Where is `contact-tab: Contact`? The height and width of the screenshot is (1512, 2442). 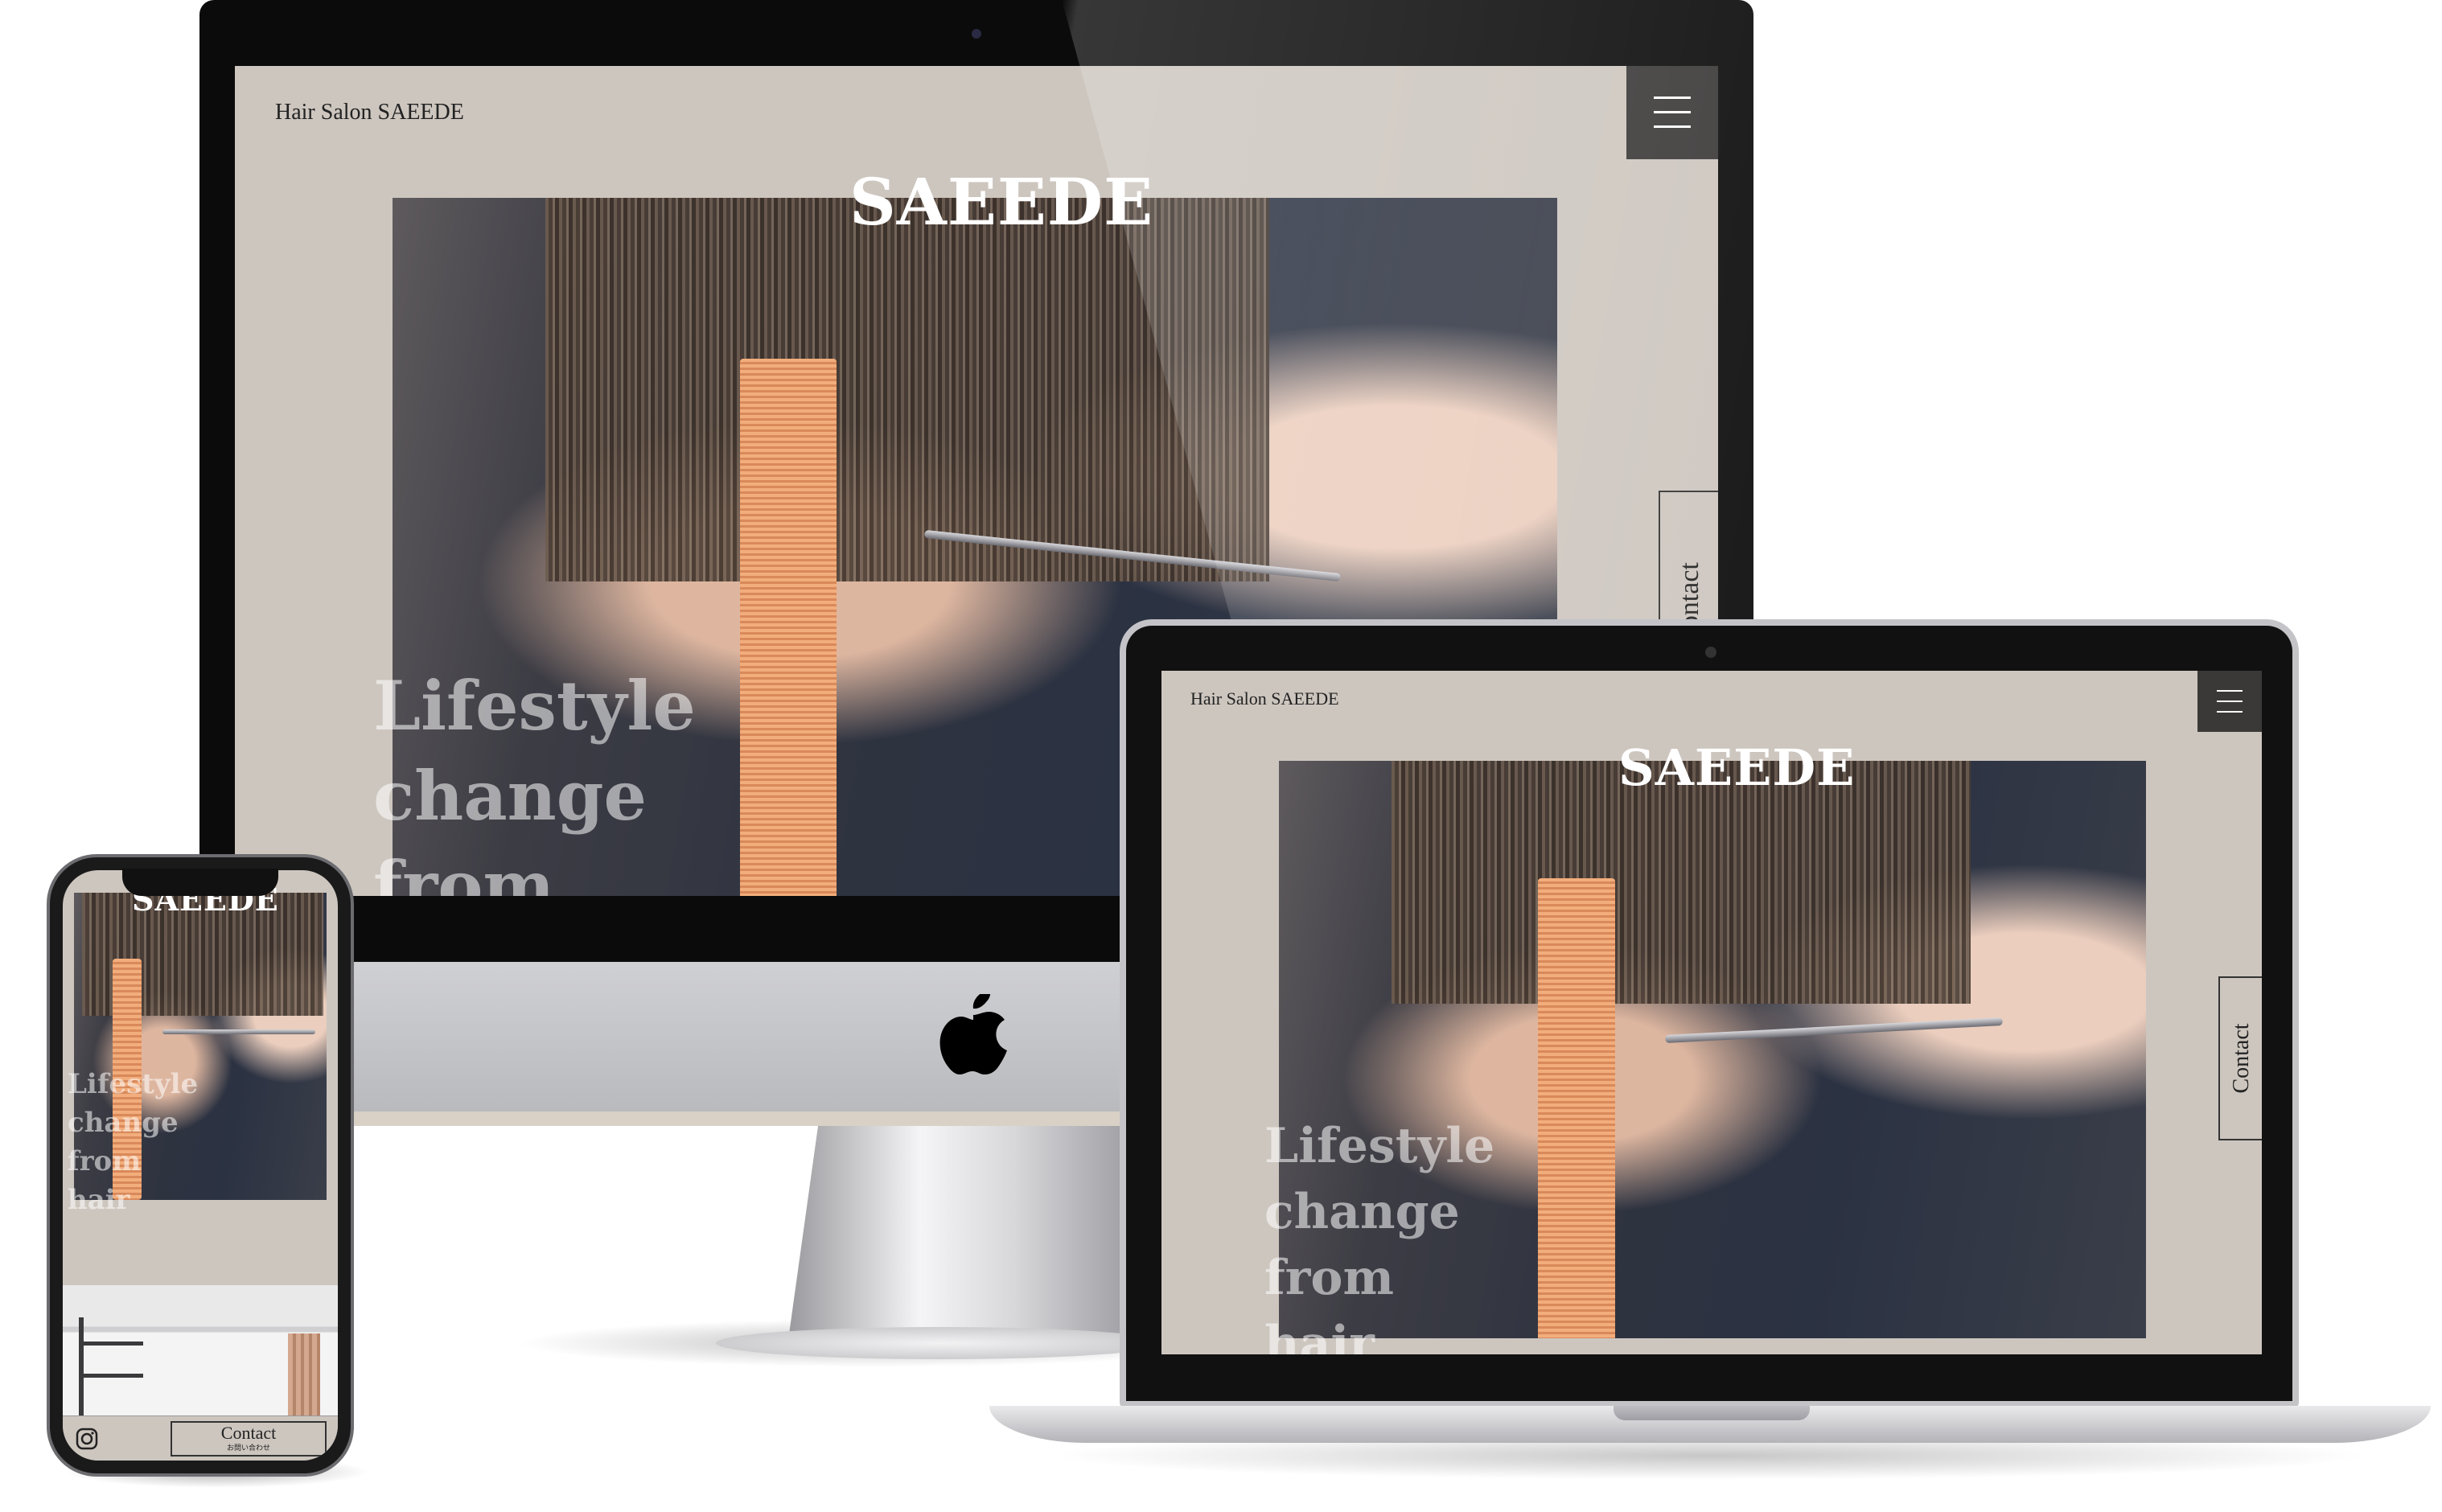 contact-tab: Contact is located at coordinates (2240, 1058).